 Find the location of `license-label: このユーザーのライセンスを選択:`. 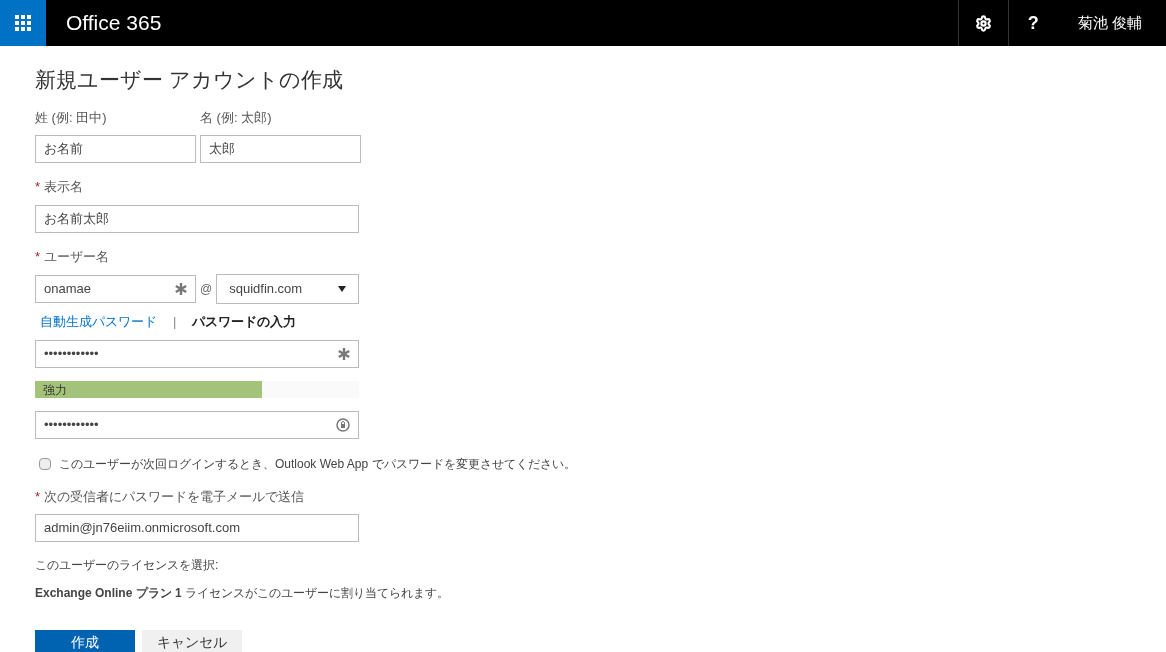

license-label: このユーザーのライセンスを選択: is located at coordinates (127, 565).